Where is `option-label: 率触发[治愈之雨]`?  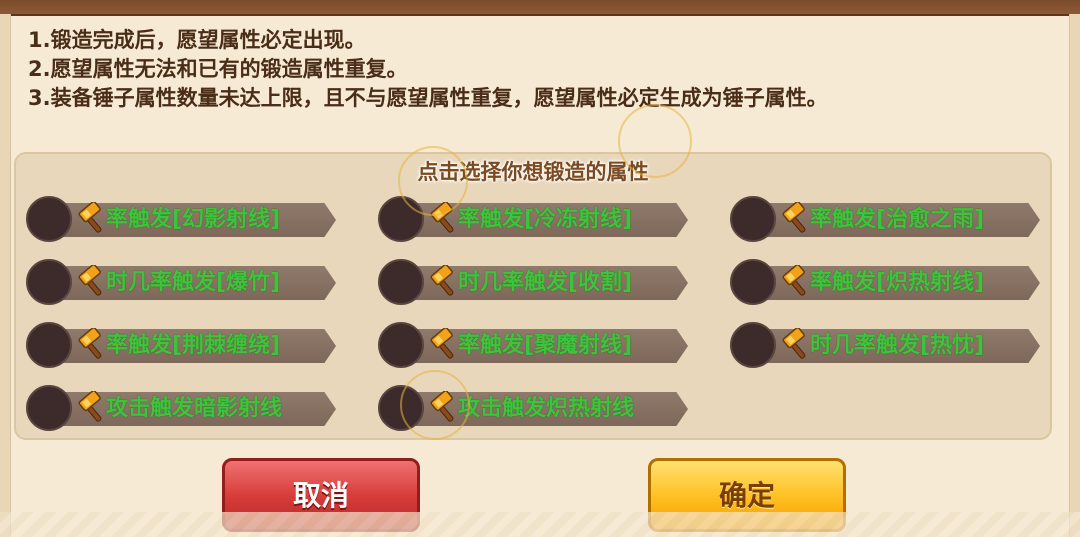
option-label: 率触发[治愈之雨] is located at coordinates (897, 219).